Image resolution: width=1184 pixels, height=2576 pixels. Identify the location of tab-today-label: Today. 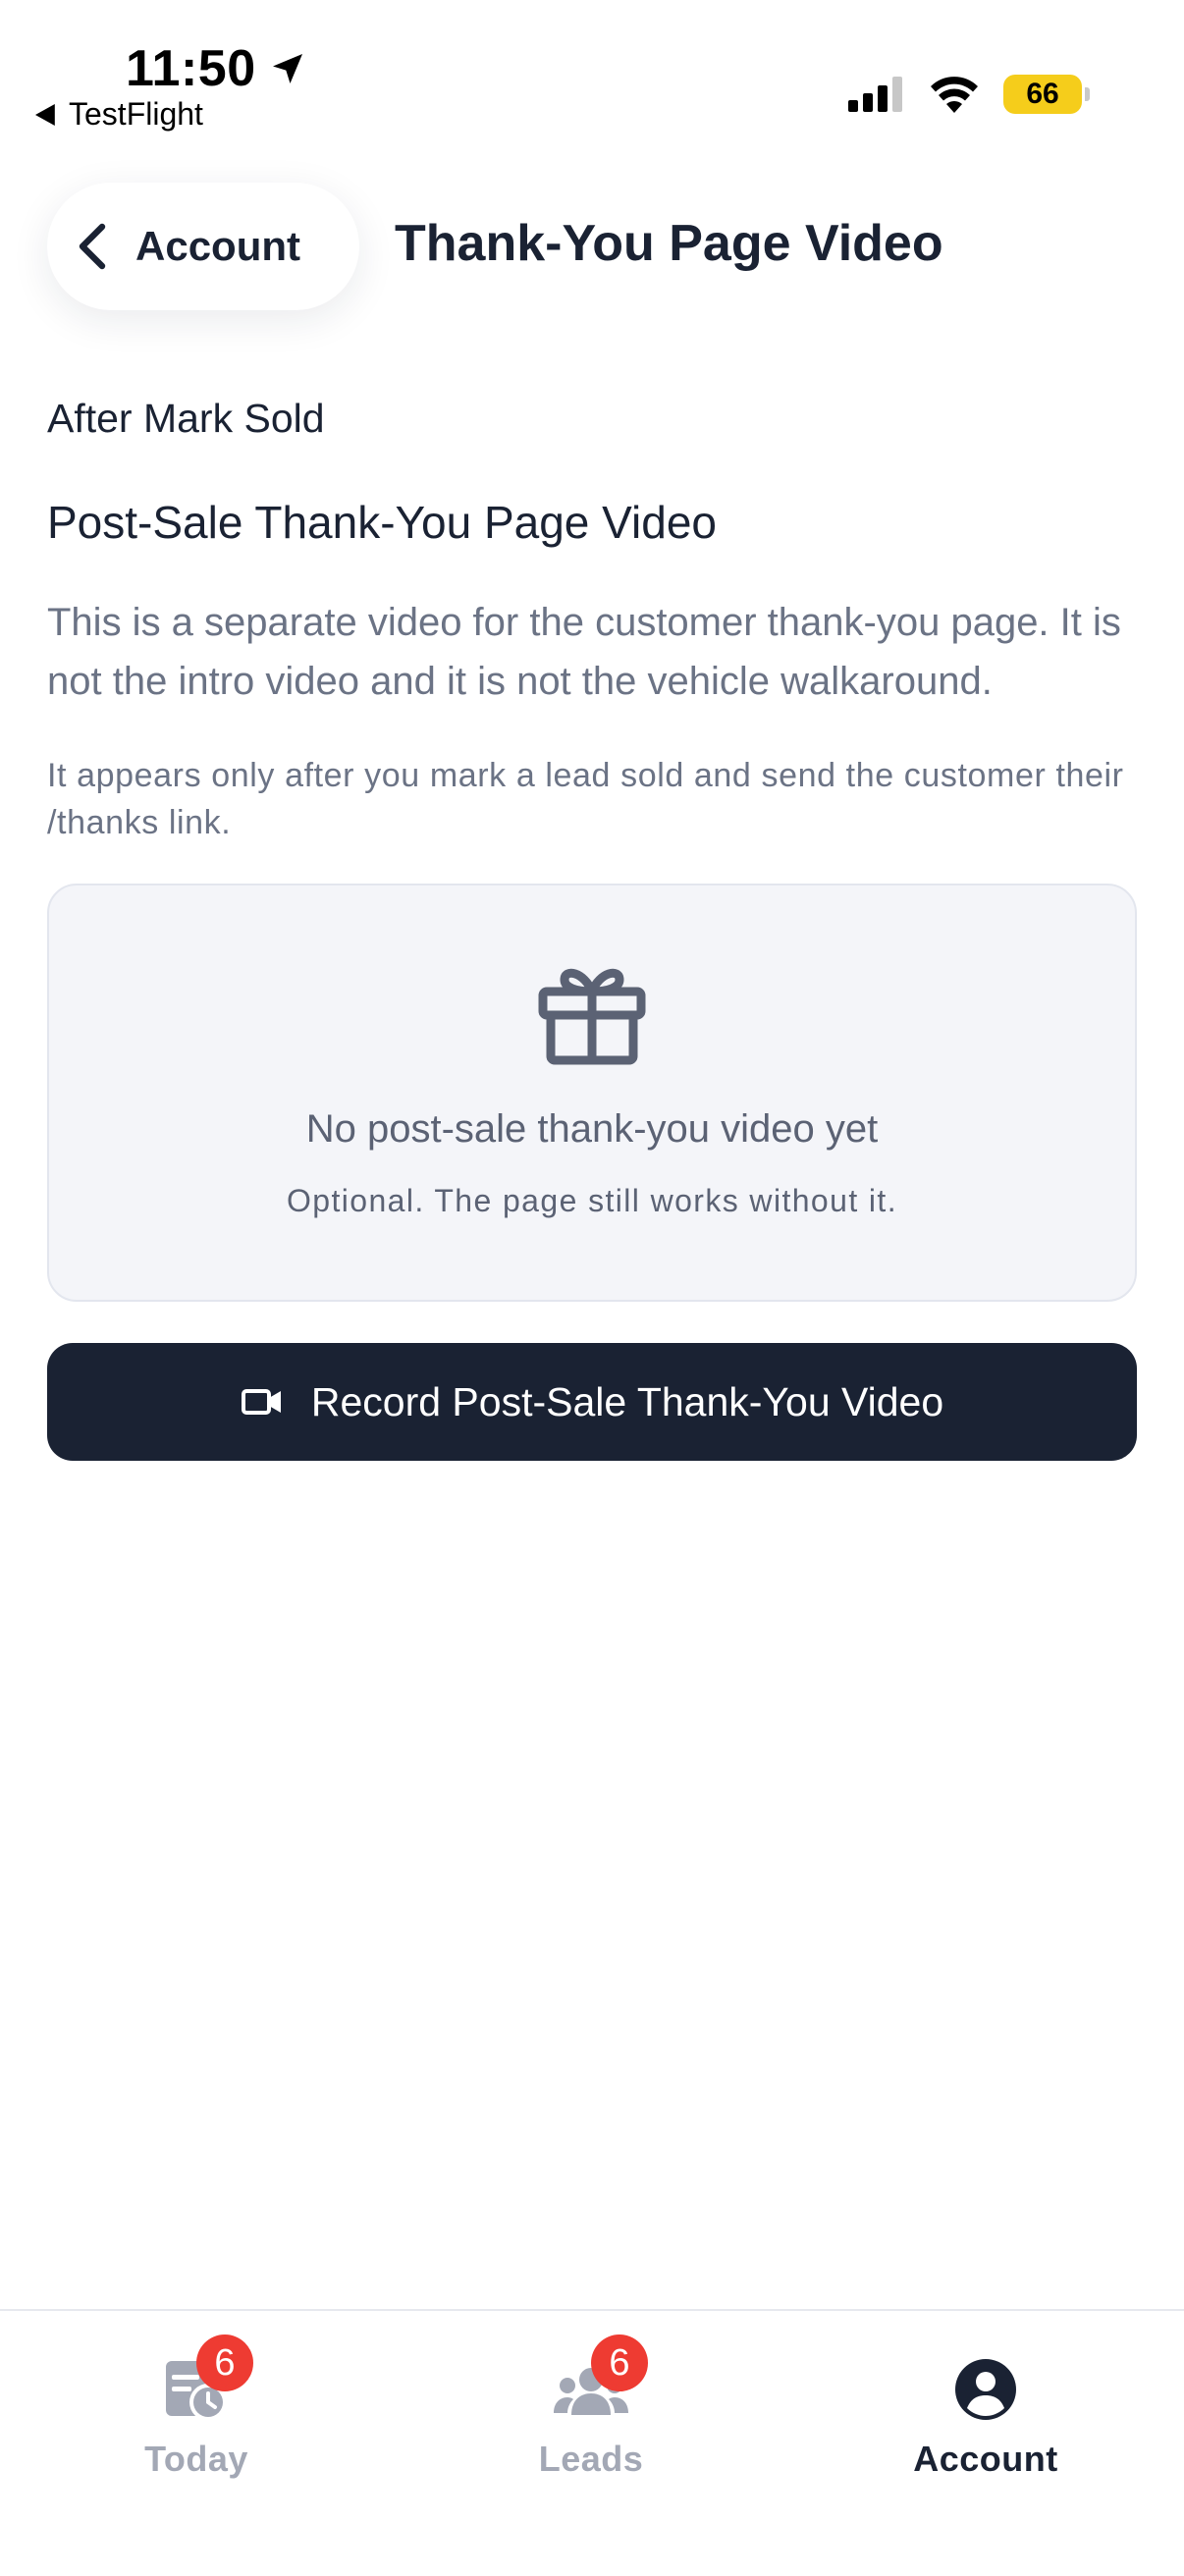
(196, 2459).